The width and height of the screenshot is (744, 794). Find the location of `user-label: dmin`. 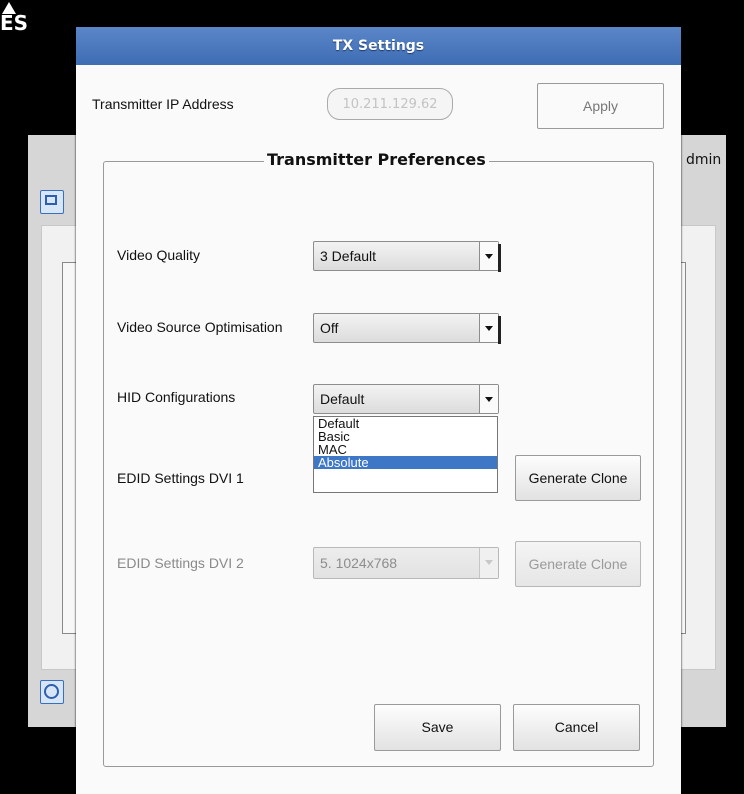

user-label: dmin is located at coordinates (704, 160).